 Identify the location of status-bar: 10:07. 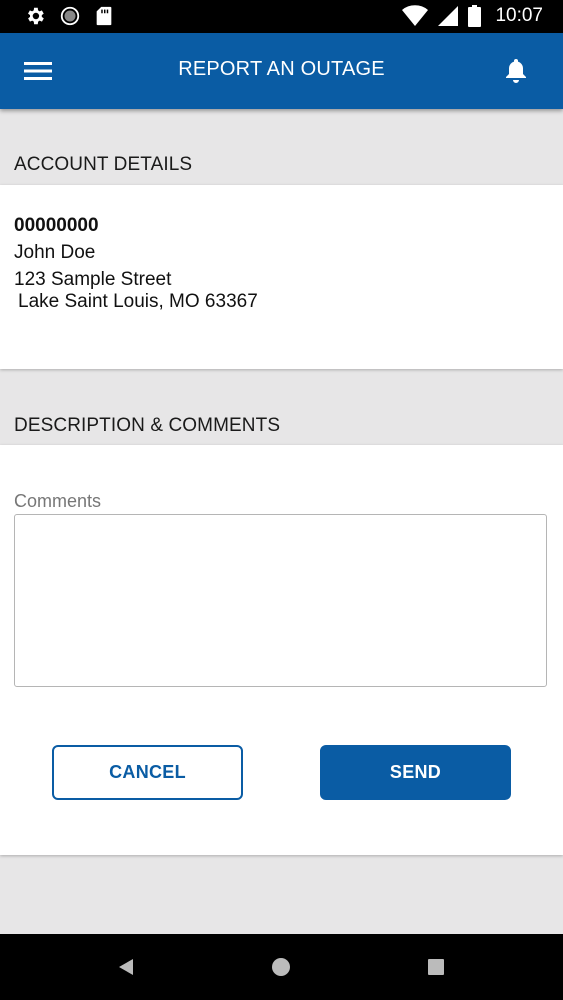
(281, 16).